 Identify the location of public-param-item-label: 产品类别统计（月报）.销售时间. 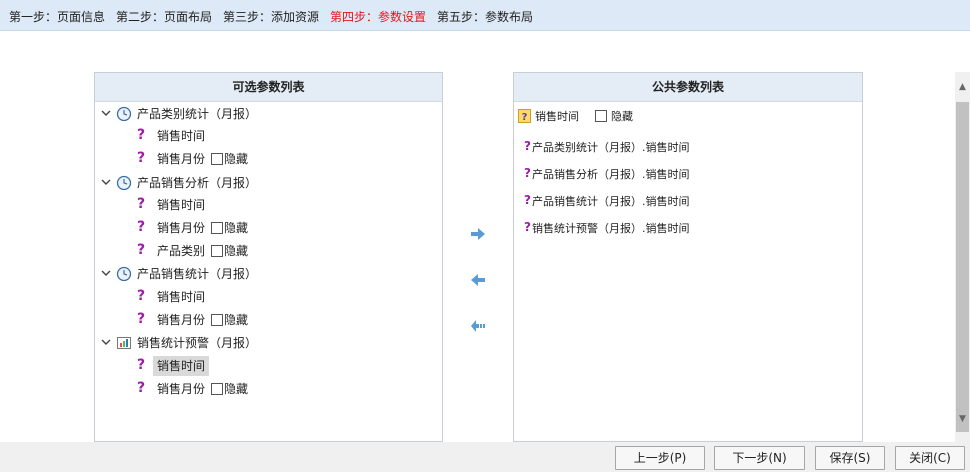
(610, 147).